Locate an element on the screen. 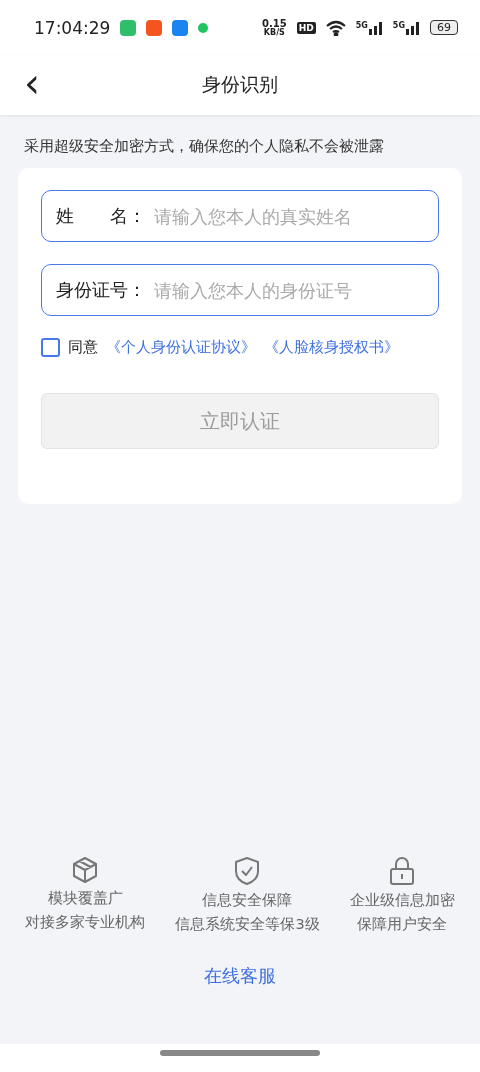 The image size is (480, 1072). agree-checkbox is located at coordinates (50, 347).